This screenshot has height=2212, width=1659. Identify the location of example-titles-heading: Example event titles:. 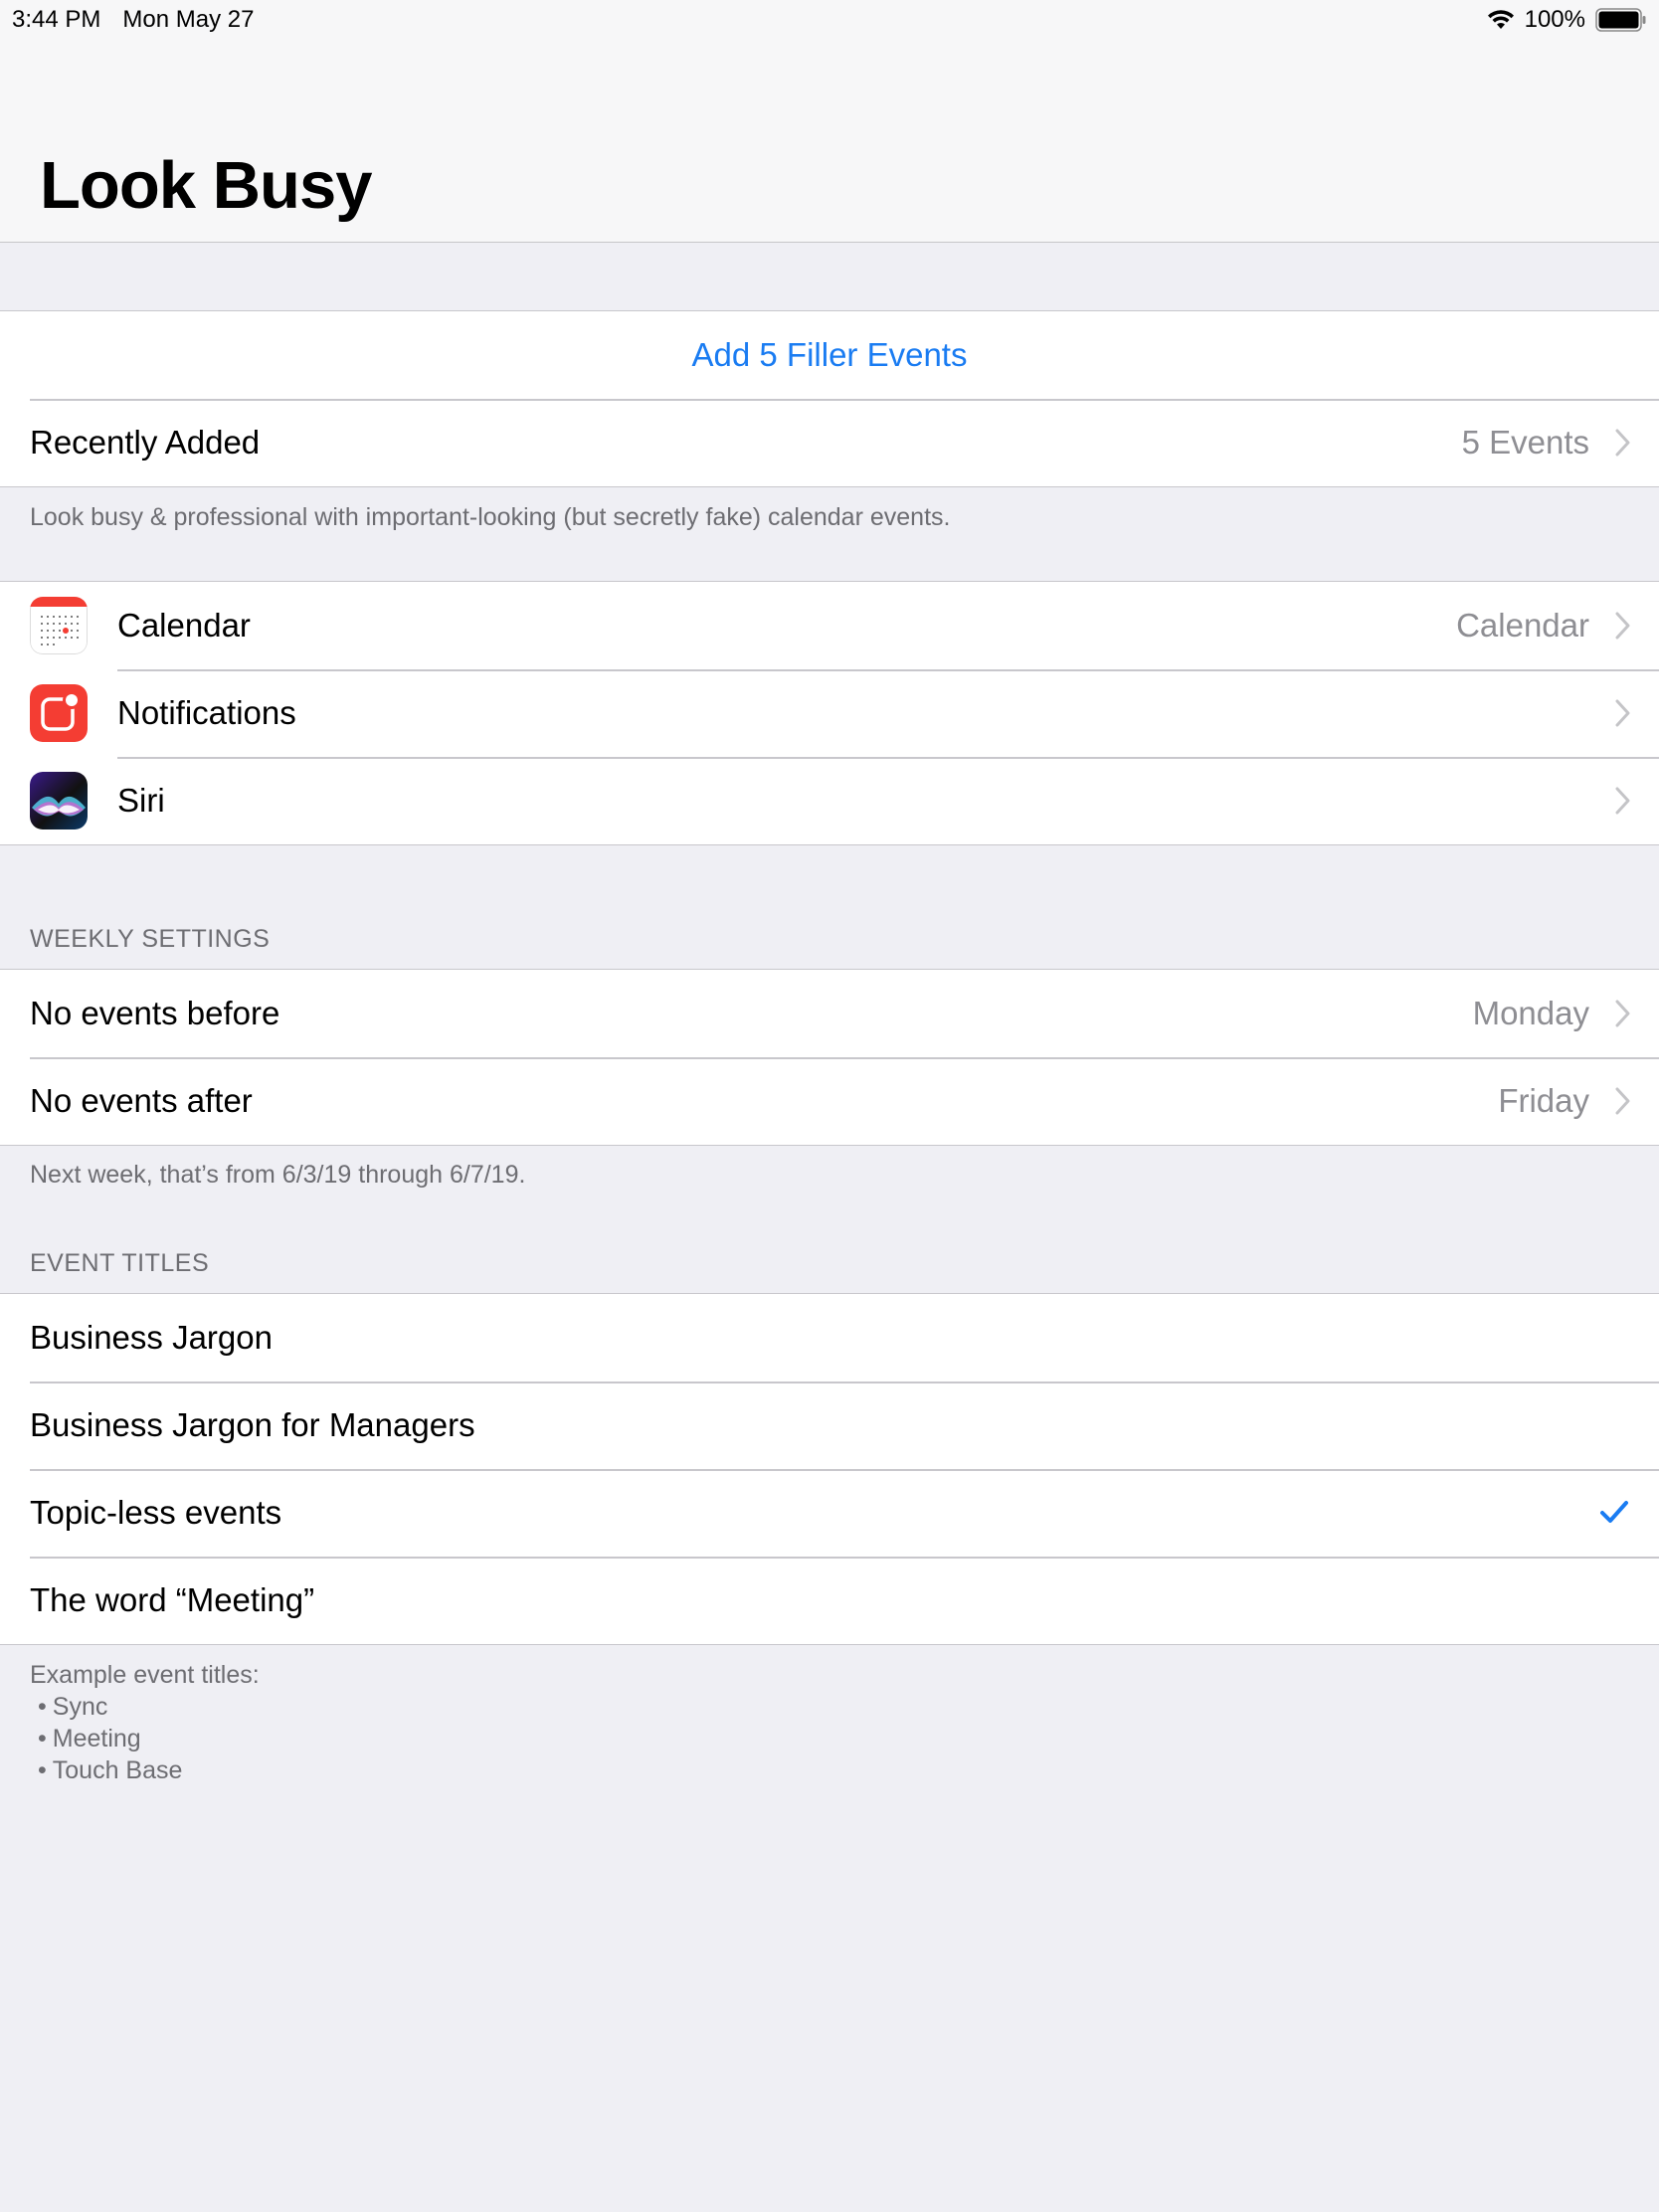
(145, 1675).